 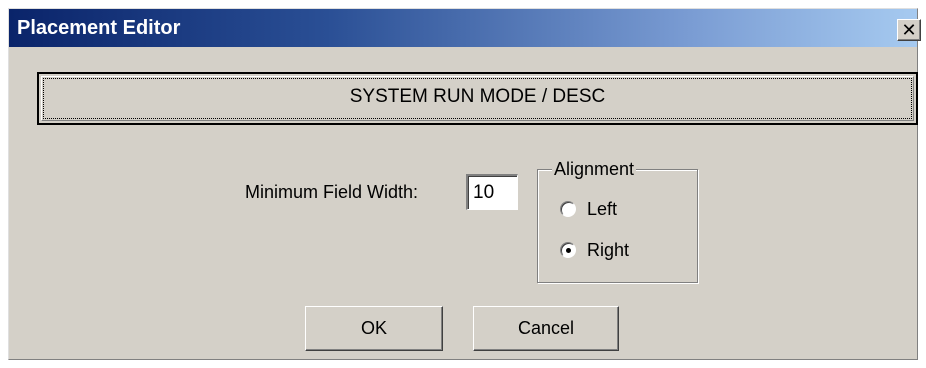 What do you see at coordinates (594, 169) in the screenshot?
I see `alignment-group-legend: Alignment` at bounding box center [594, 169].